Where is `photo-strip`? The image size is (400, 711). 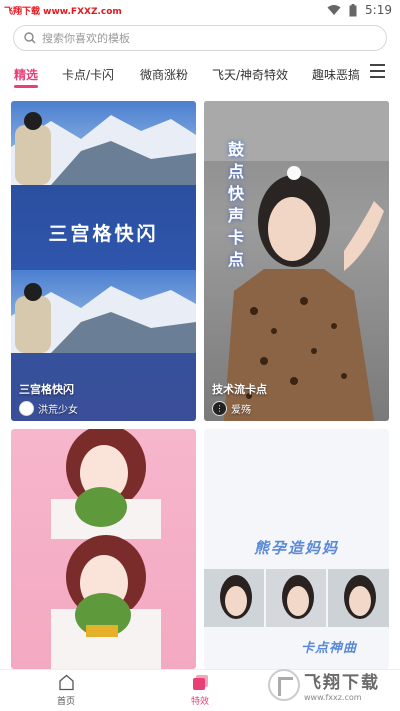 photo-strip is located at coordinates (296, 598).